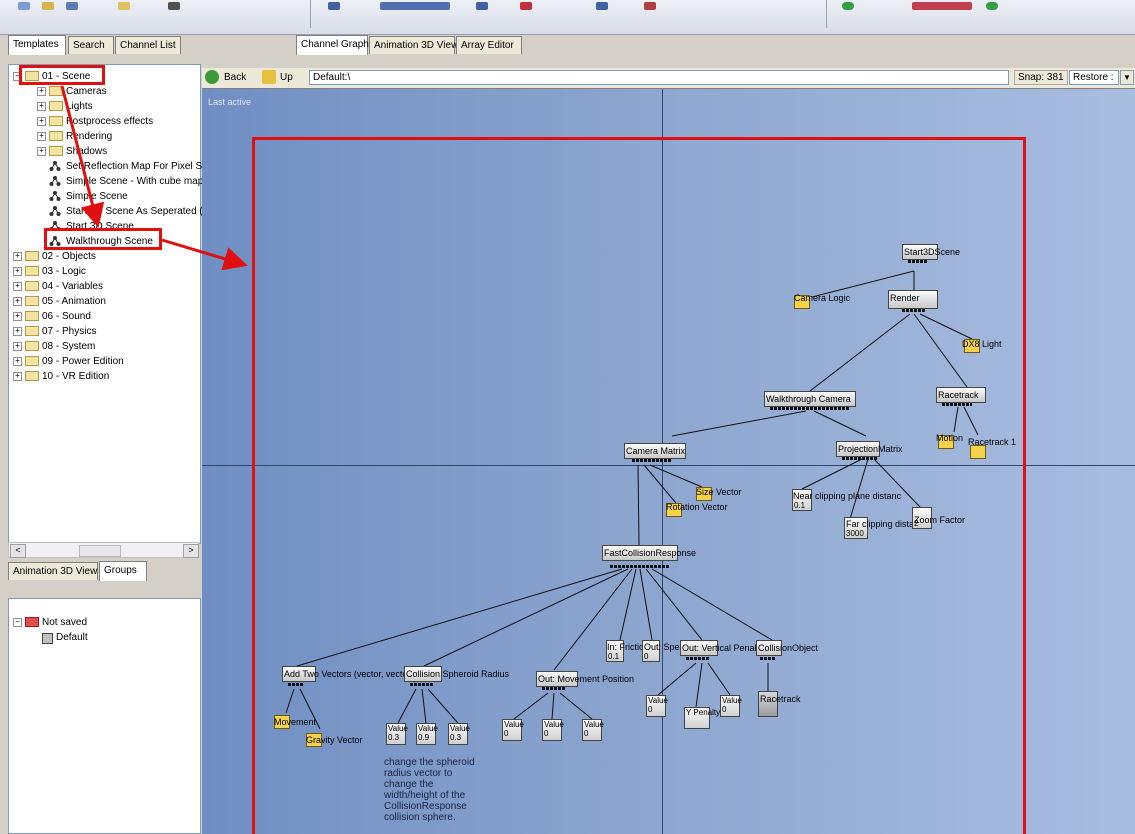 The height and width of the screenshot is (834, 1135). I want to click on run-icon, so click(992, 6).